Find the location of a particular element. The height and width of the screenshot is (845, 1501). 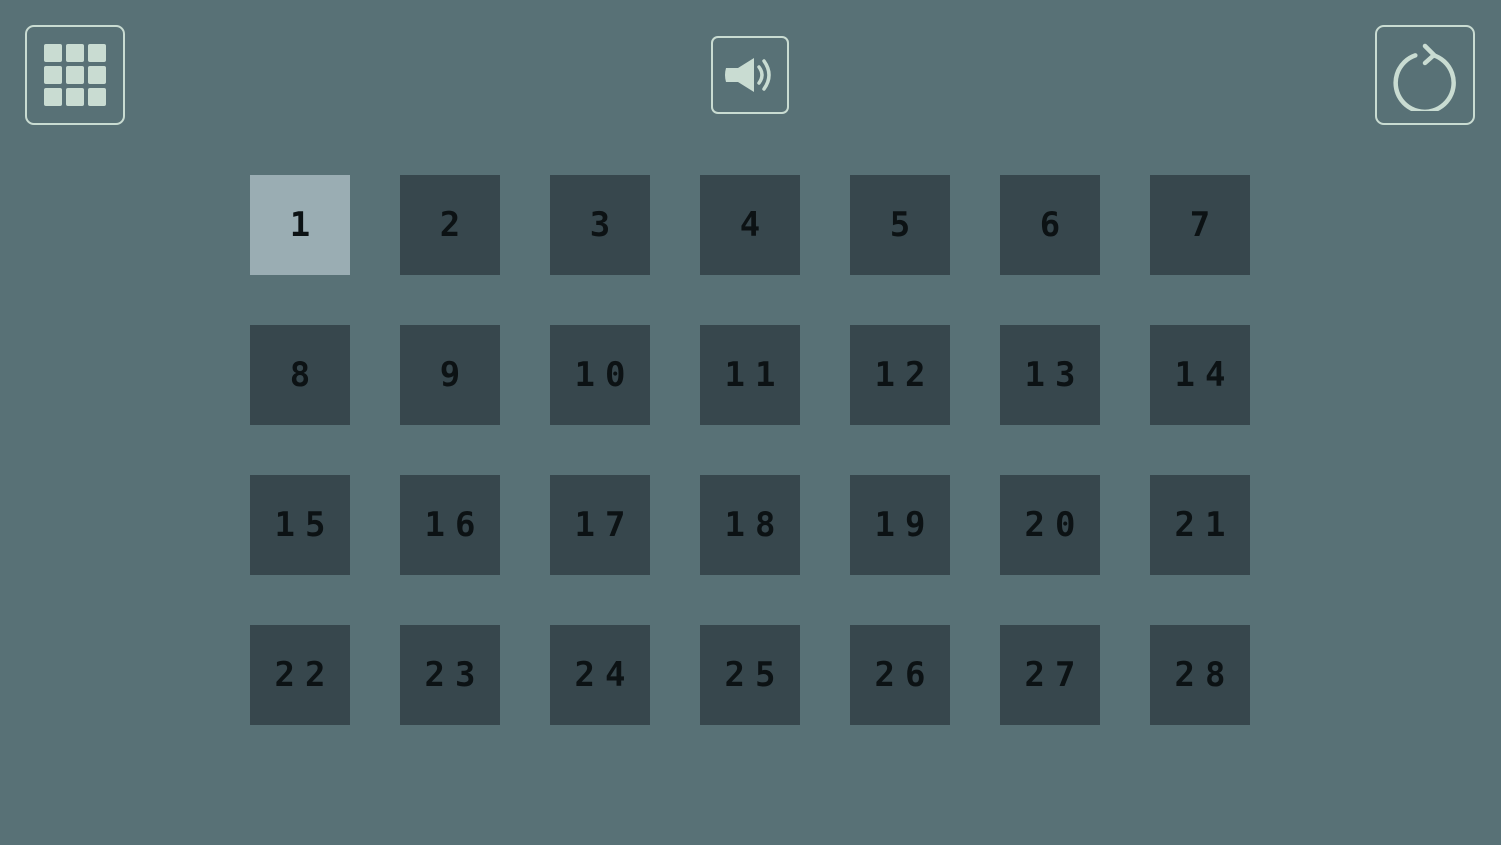

level-button-9: 9 is located at coordinates (450, 375).